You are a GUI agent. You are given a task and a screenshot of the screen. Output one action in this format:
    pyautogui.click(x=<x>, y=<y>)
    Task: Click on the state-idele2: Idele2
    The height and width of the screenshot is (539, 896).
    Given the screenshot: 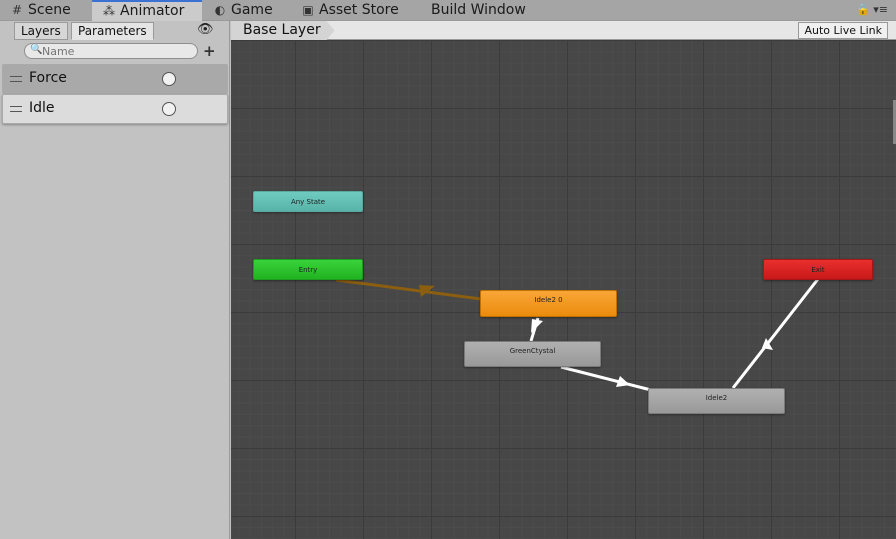 What is the action you would take?
    pyautogui.click(x=716, y=401)
    